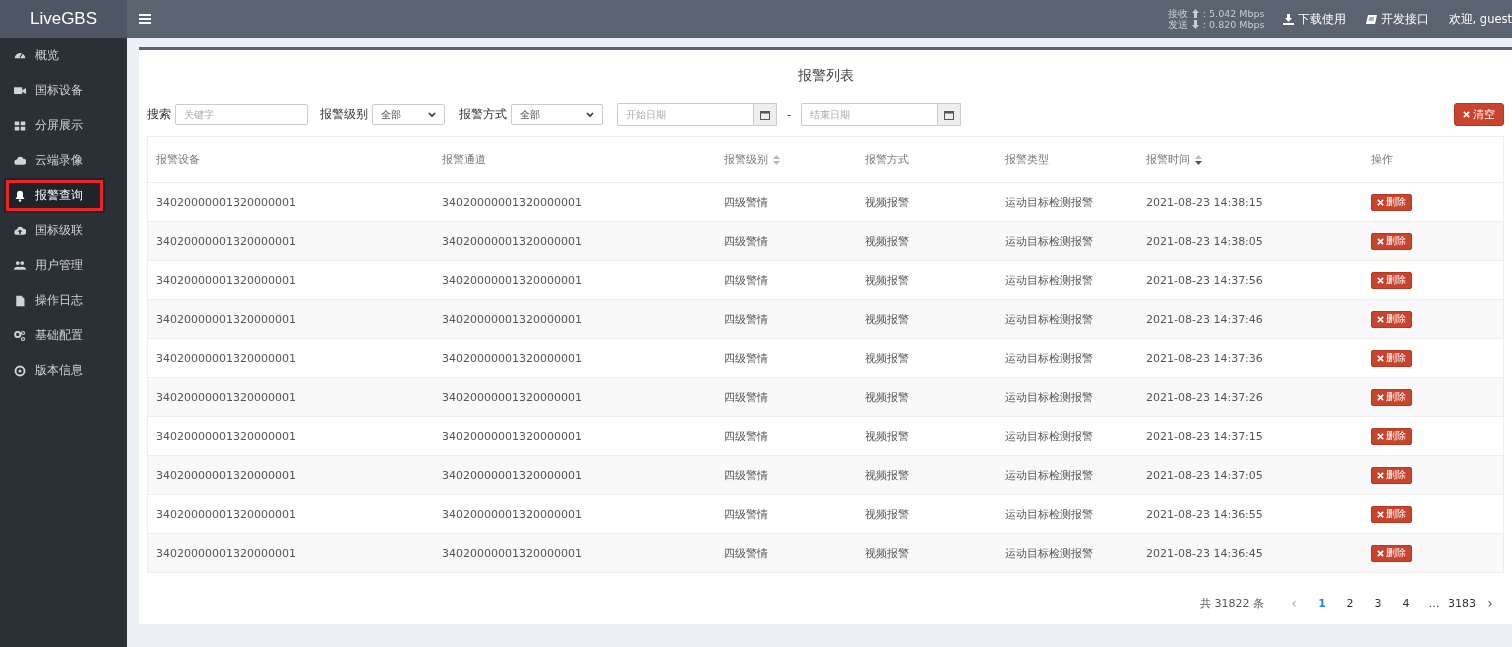  Describe the element at coordinates (1204, 241) in the screenshot. I see `alarm-time: 2021-08-23 14:38:05` at that location.